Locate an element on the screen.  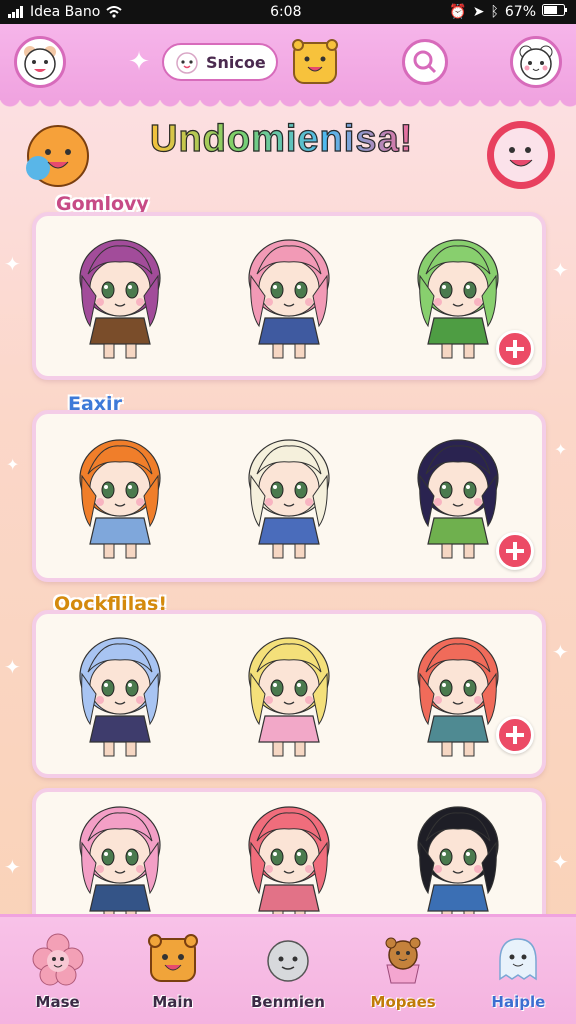
status-bar: Idea Bano 6:08 ⏰ ➤ ᛒ 67% is located at coordinates (288, 12).